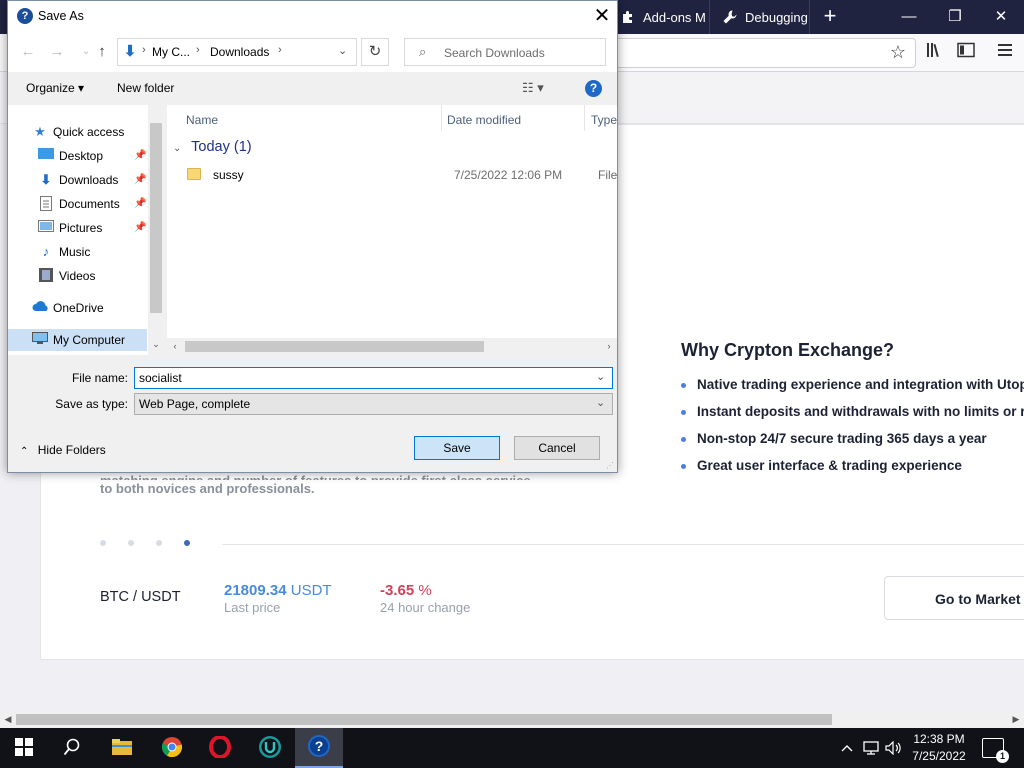 This screenshot has width=1024, height=768. I want to click on divider, so click(623, 544).